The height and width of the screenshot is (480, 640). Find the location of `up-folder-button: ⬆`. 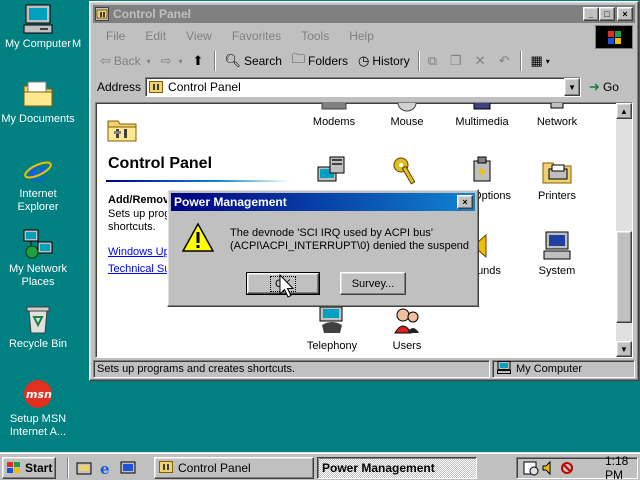

up-folder-button: ⬆ is located at coordinates (200, 61).